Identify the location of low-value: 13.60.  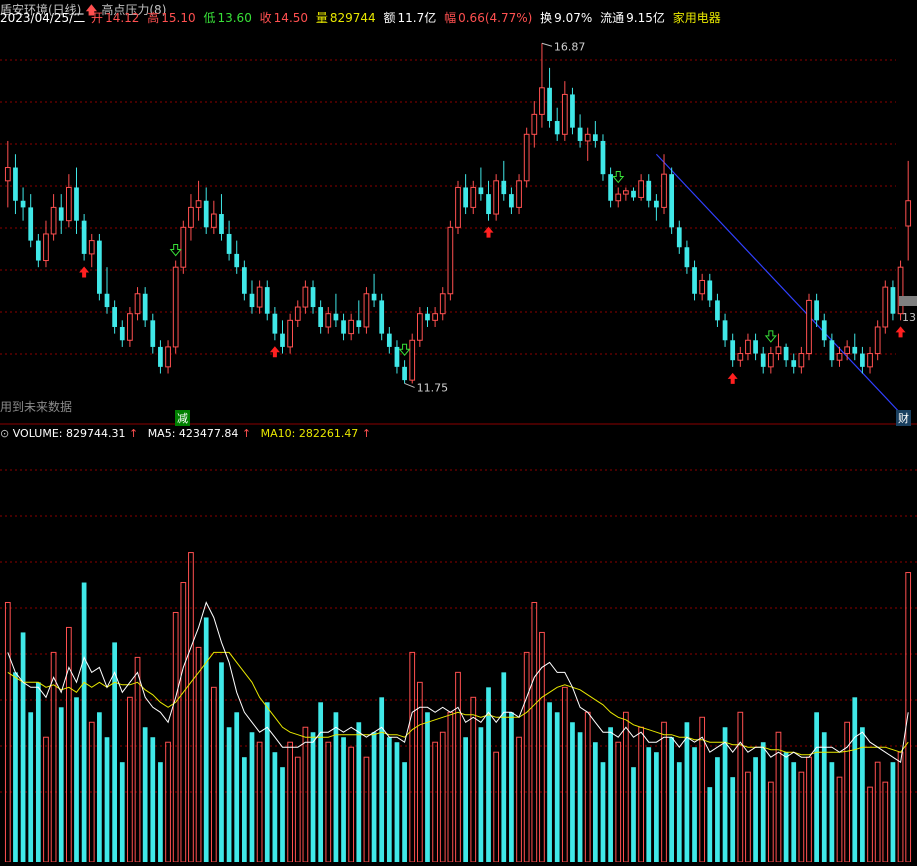
(234, 18).